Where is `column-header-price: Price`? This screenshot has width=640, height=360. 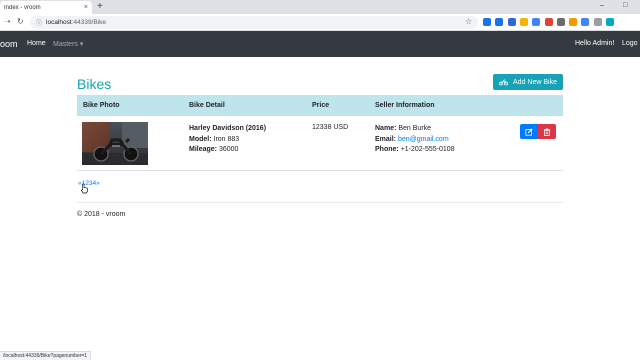
column-header-price: Price is located at coordinates (321, 105).